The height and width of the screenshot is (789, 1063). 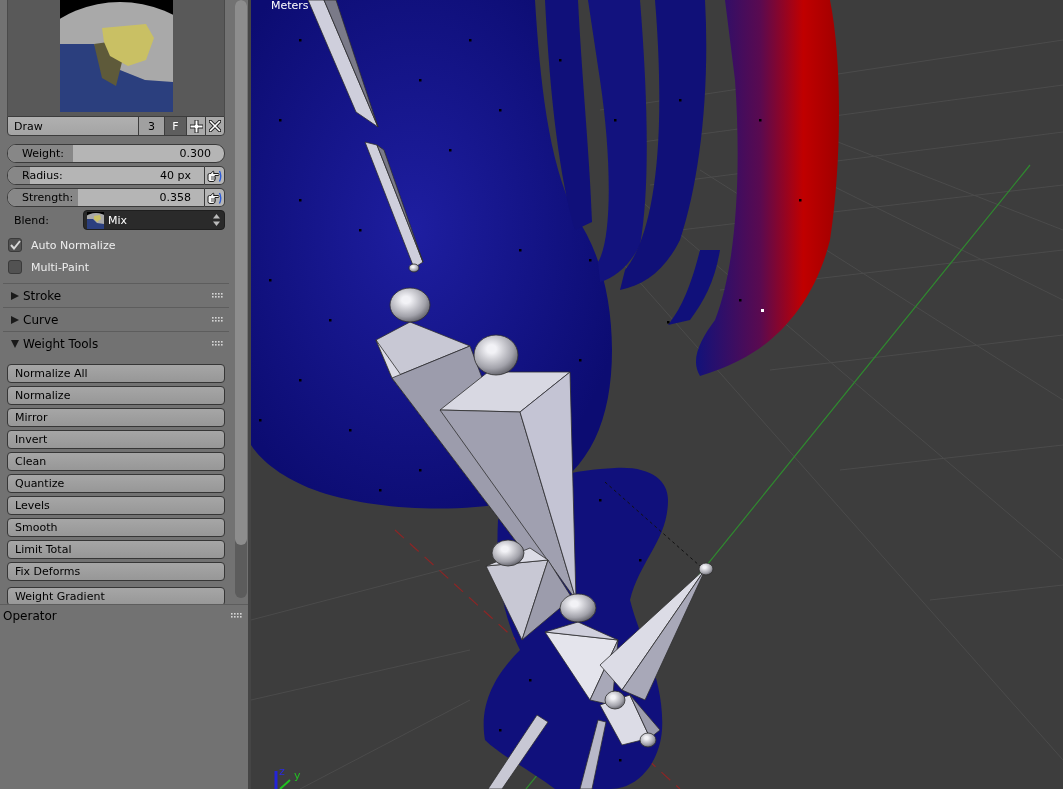 I want to click on axis-label: z, so click(x=282, y=771).